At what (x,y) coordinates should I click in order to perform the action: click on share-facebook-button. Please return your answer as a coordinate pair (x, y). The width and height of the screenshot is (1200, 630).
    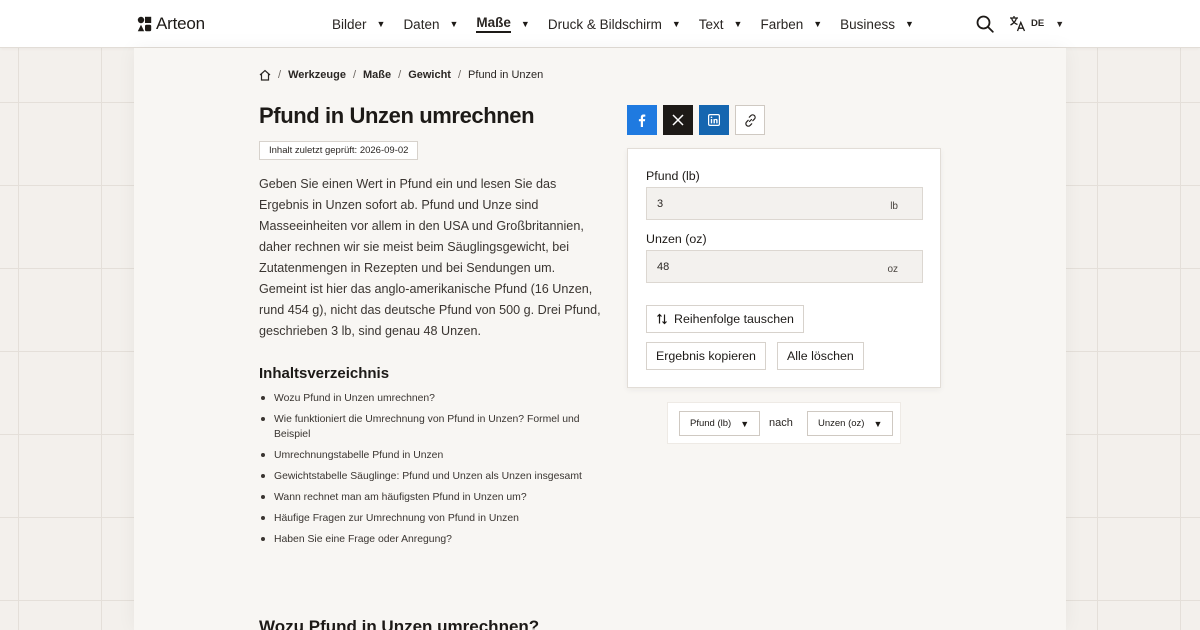
    Looking at the image, I should click on (642, 120).